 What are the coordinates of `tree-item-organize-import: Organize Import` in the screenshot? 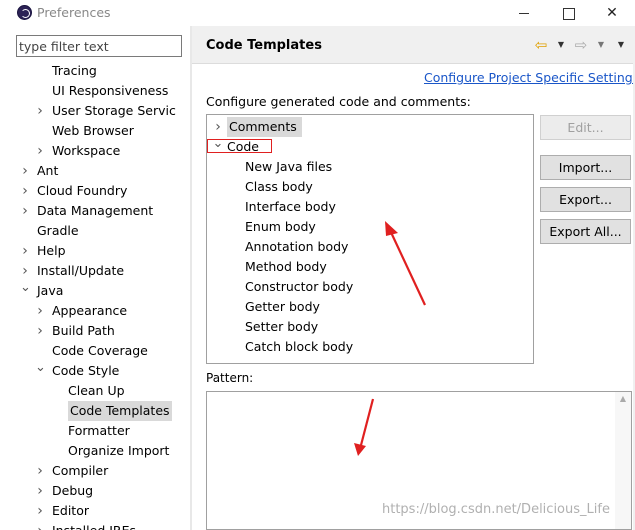 It's located at (118, 451).